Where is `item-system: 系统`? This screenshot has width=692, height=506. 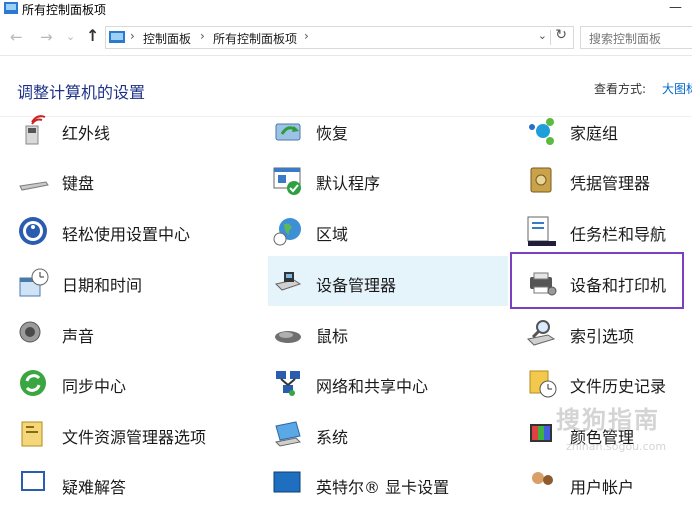
item-system: 系统 is located at coordinates (387, 434).